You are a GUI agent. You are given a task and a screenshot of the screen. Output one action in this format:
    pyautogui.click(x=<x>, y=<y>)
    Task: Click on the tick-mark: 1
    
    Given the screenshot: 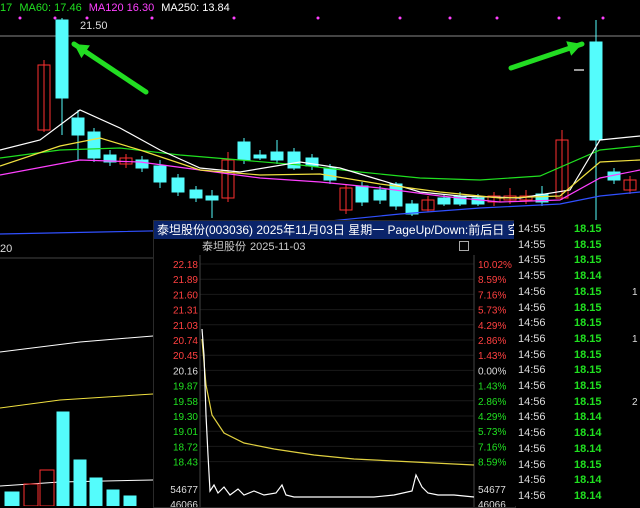 What is the action you would take?
    pyautogui.click(x=635, y=292)
    